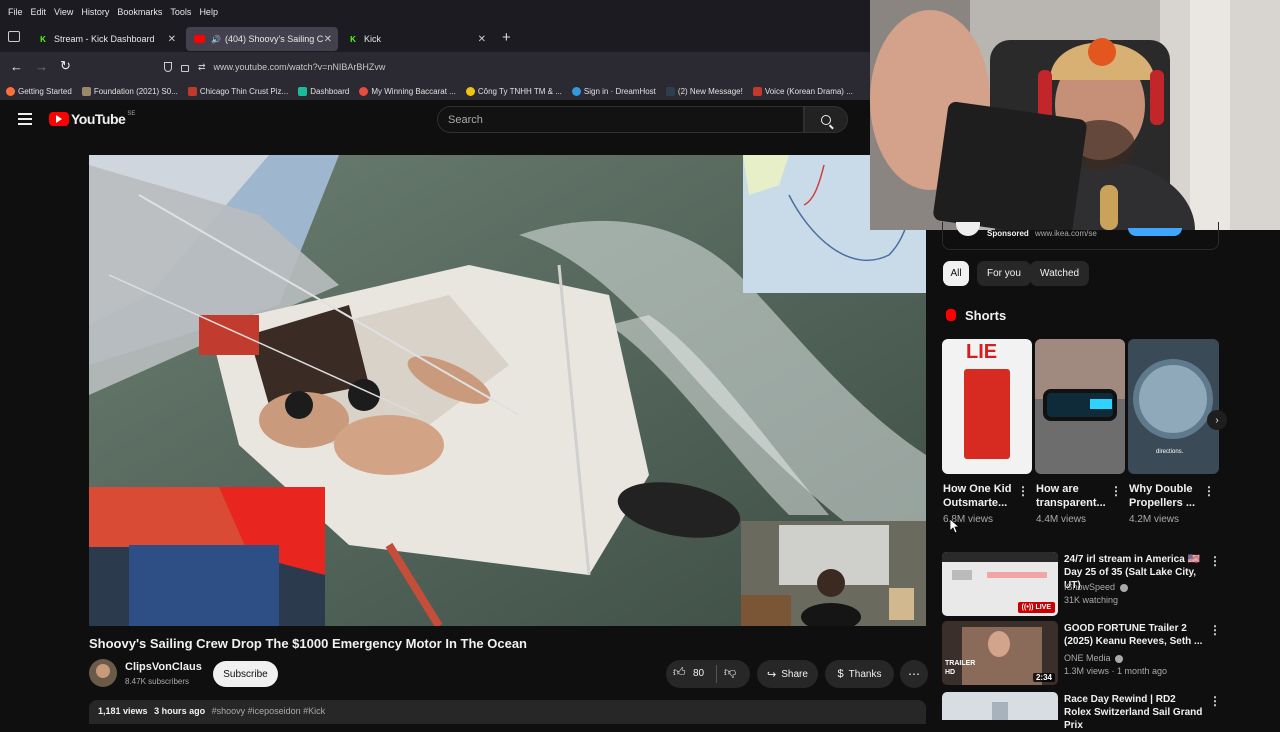 Image resolution: width=1280 pixels, height=732 pixels. I want to click on tab-title: Kick, so click(373, 39).